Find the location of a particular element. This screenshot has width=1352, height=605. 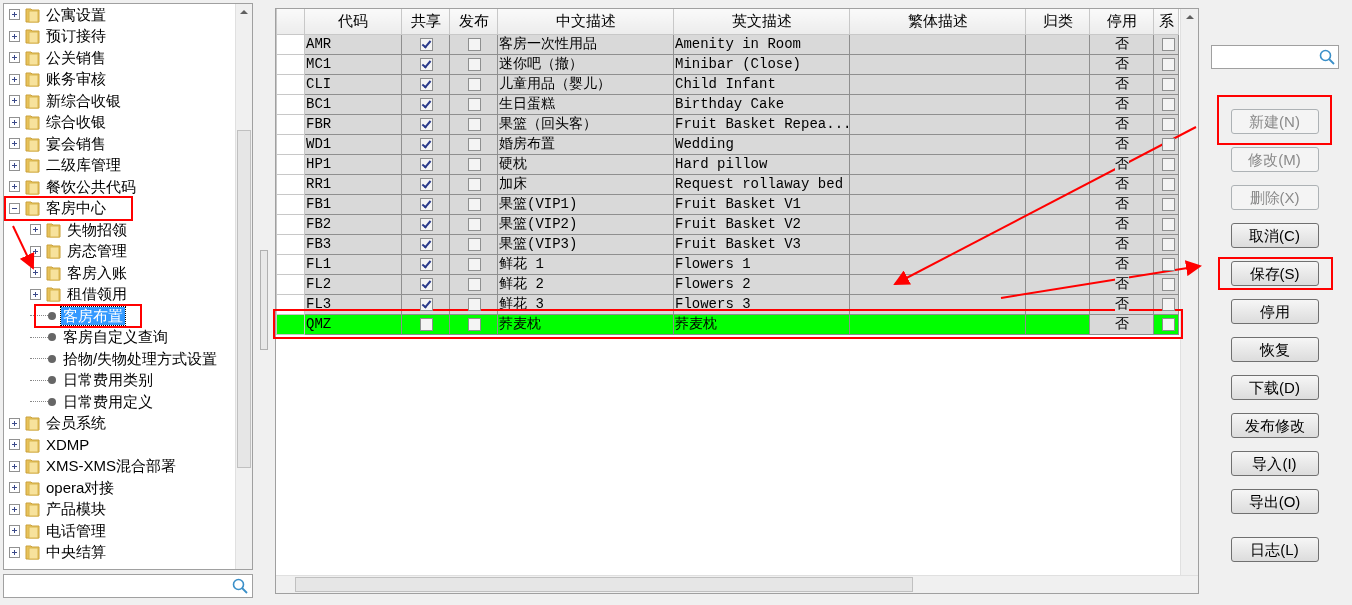

tree-item: 餐饮公共代码 is located at coordinates (91, 186).